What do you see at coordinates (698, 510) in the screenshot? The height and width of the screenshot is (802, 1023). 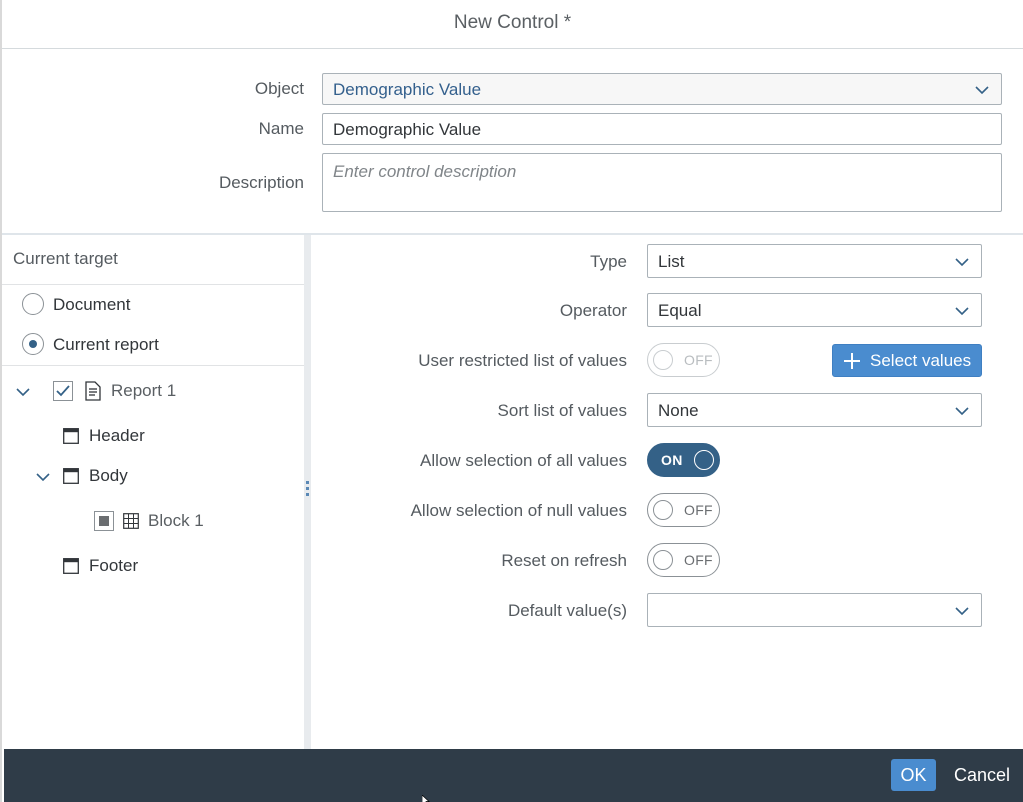 I see `allow-null-state: OFF` at bounding box center [698, 510].